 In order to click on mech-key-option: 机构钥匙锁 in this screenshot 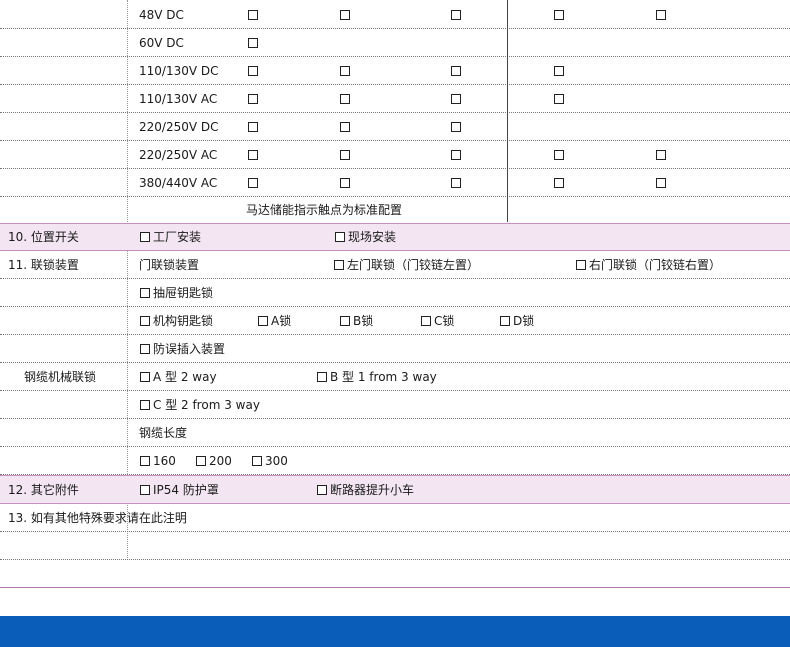, I will do `click(176, 321)`.